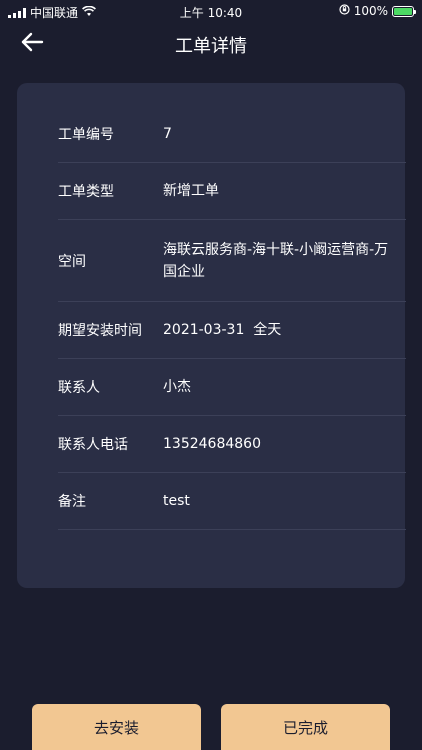 This screenshot has width=422, height=750. What do you see at coordinates (72, 261) in the screenshot?
I see `detail-label: 空间` at bounding box center [72, 261].